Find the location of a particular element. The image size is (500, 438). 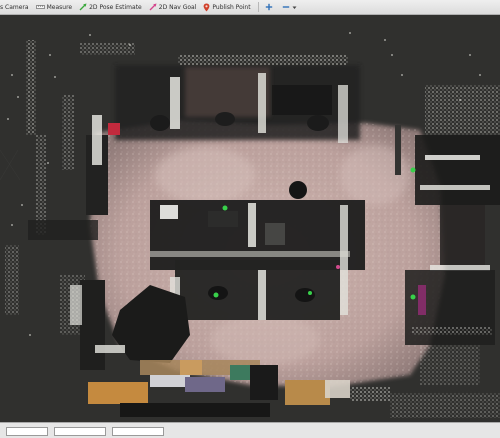

dropdown-arrow-icon is located at coordinates (294, 7).